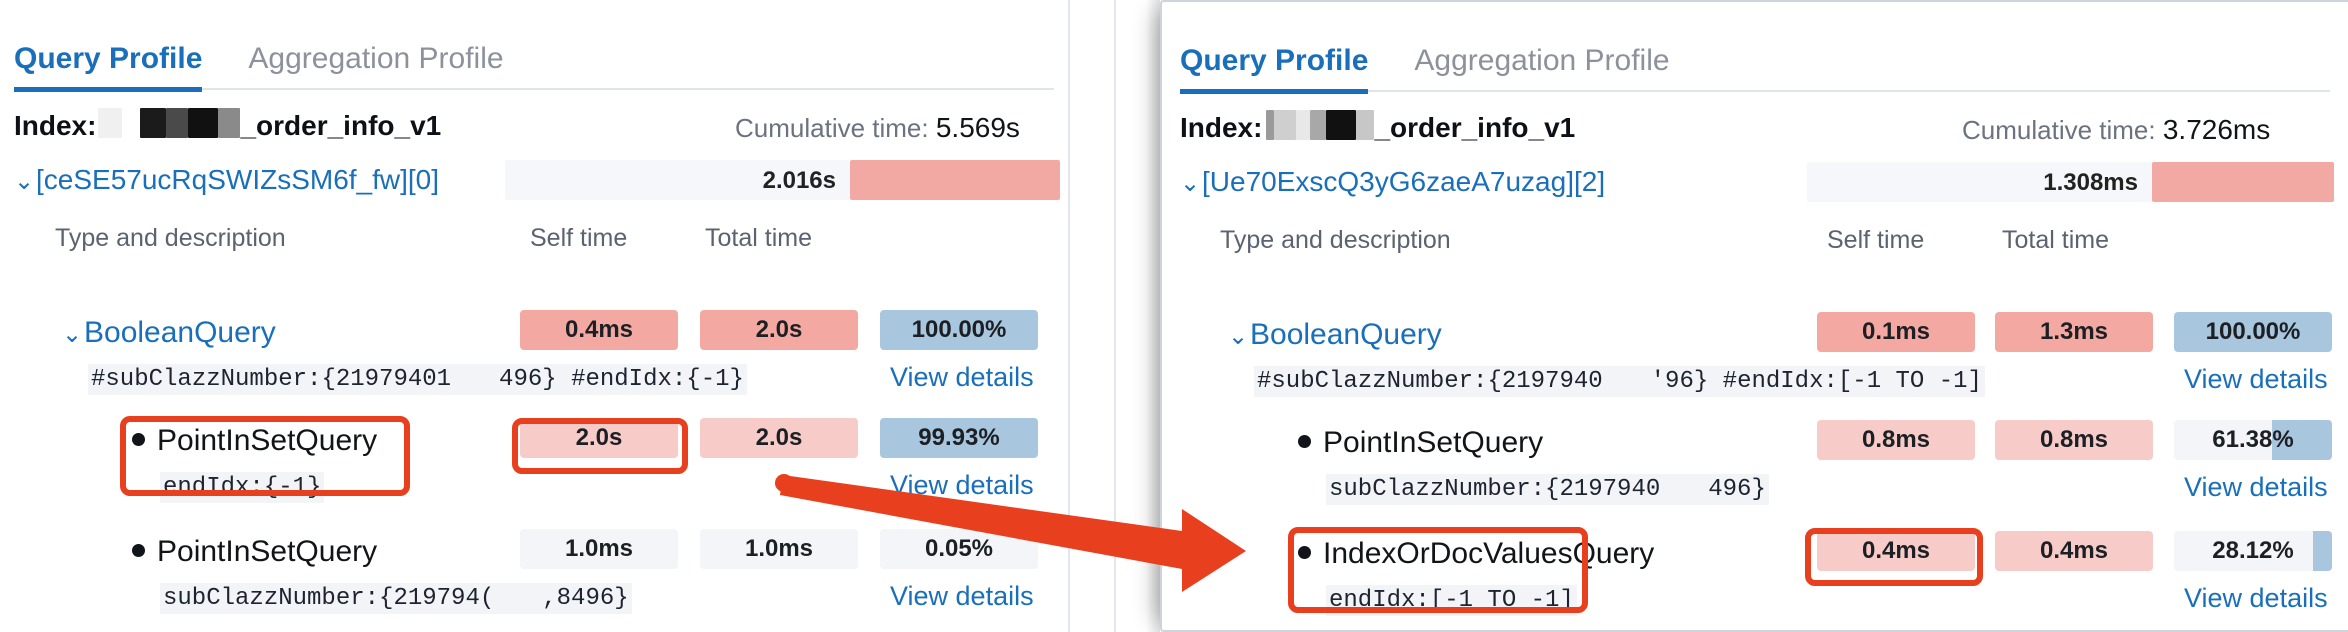  I want to click on node-title-label: IndexOrDocValuesQuery, so click(1489, 553).